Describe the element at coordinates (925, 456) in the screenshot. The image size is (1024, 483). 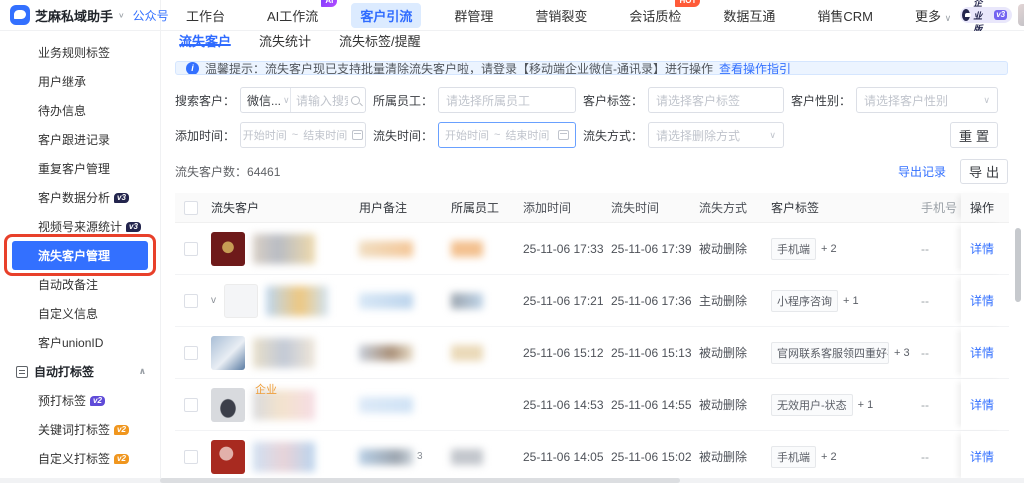
I see `phone-value: --` at that location.